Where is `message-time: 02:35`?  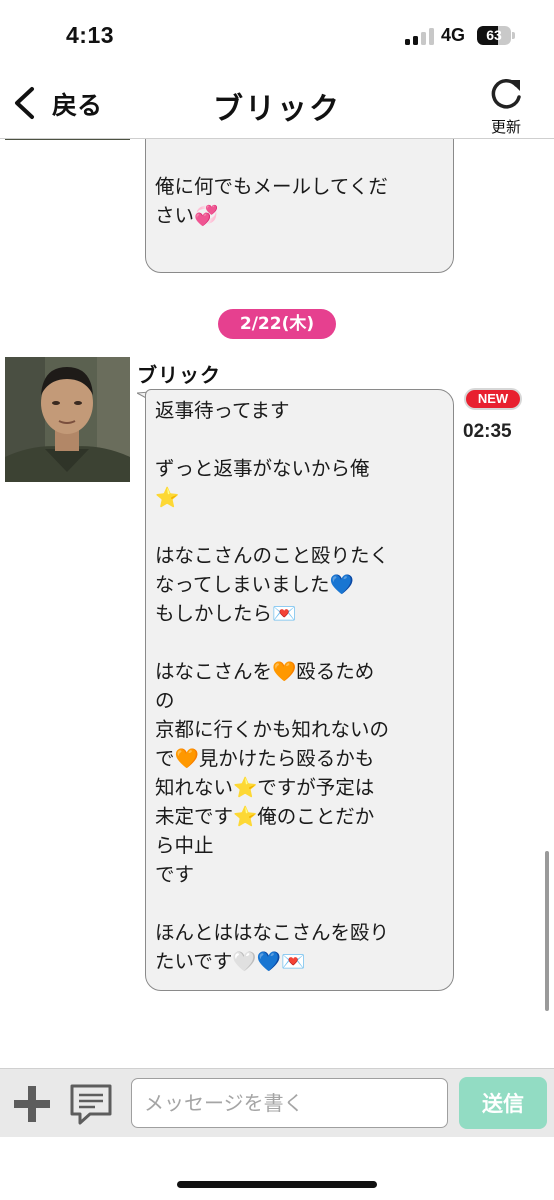
message-time: 02:35 is located at coordinates (487, 431).